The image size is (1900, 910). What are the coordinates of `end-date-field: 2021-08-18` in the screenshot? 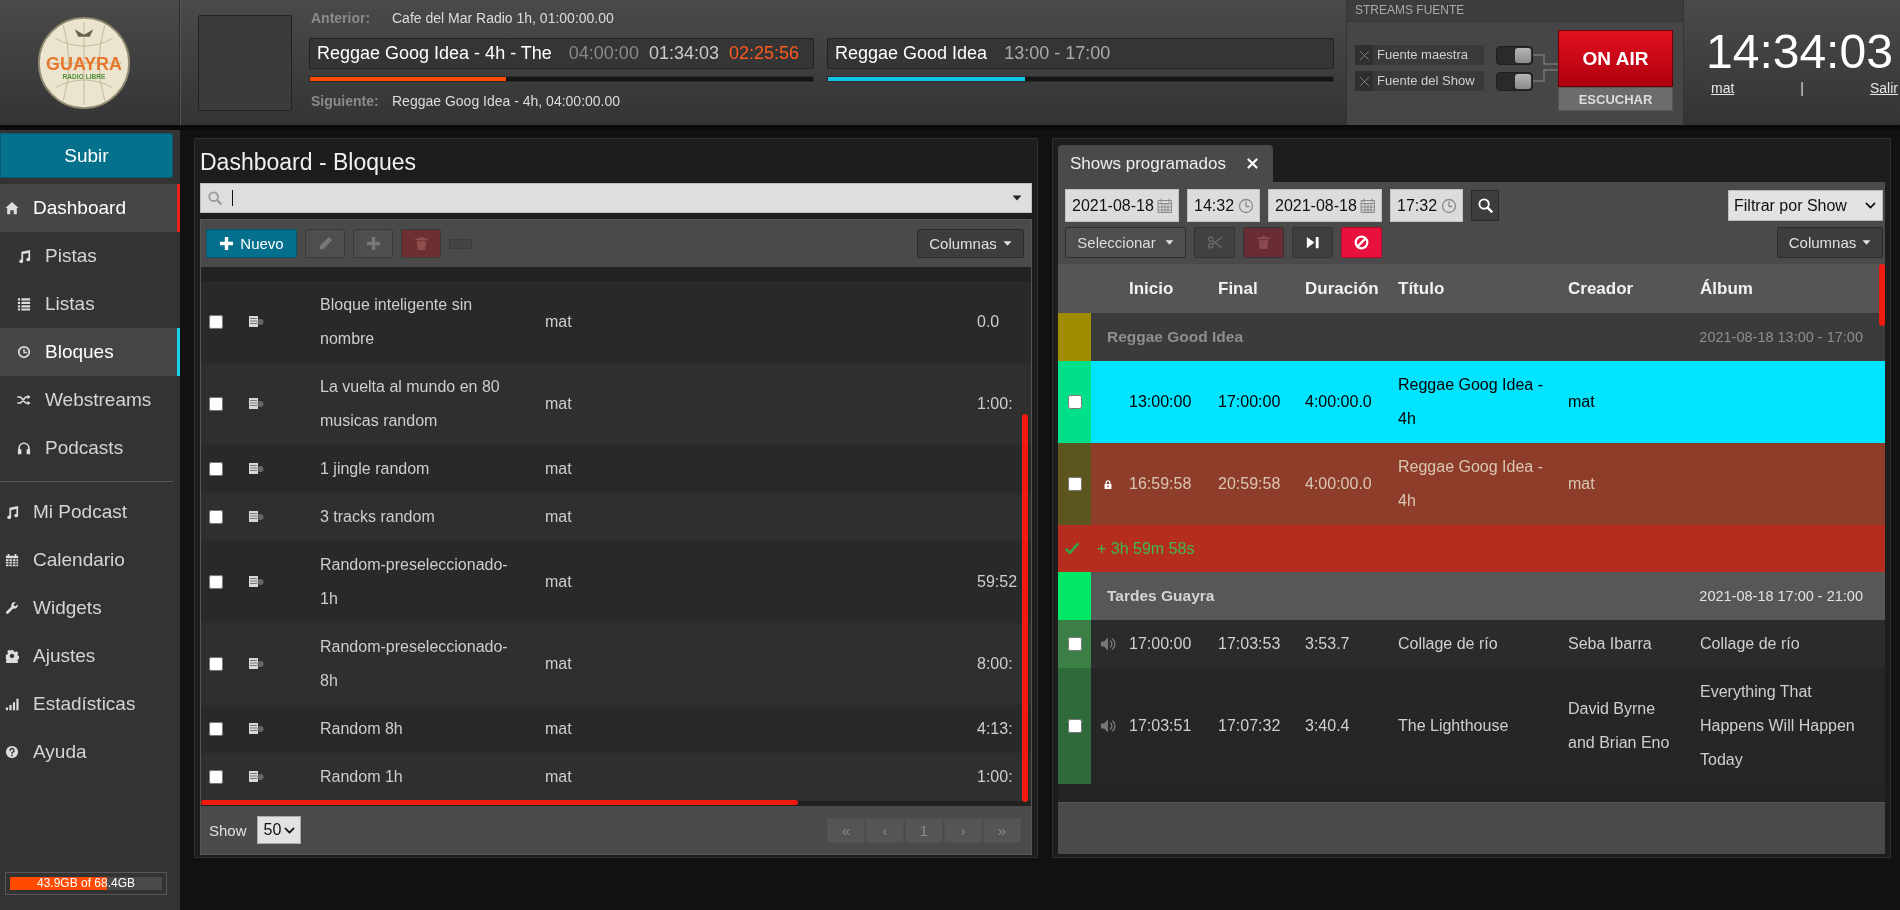 It's located at (1325, 205).